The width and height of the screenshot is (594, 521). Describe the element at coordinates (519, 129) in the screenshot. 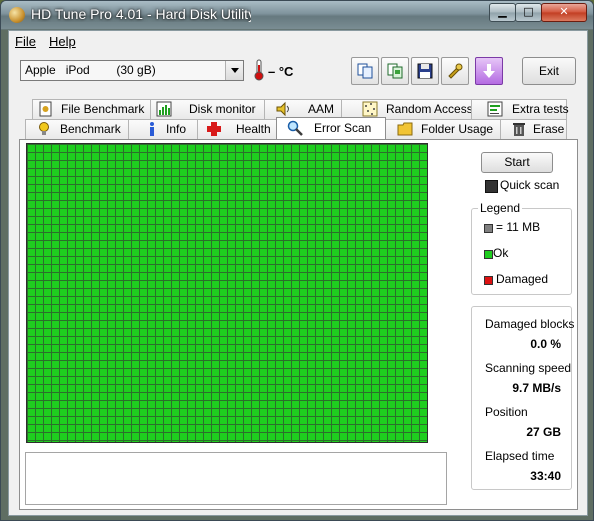

I see `trash-icon` at that location.